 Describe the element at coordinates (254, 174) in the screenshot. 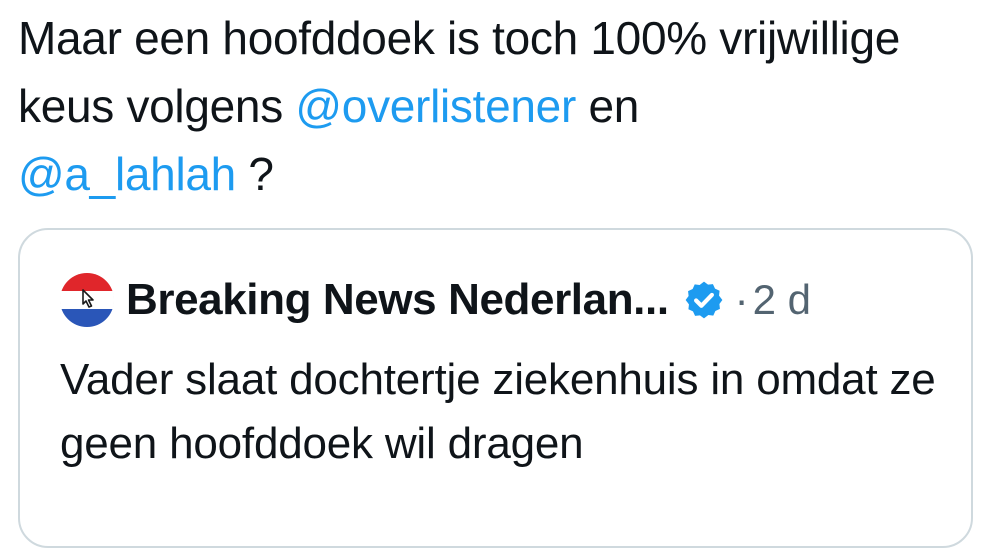

I see `tweet-text-part: ?` at that location.